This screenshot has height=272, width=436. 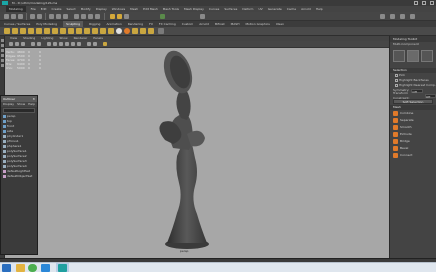 What do you see at coordinates (6, 16) in the screenshot?
I see `new-scene-icon` at bounding box center [6, 16].